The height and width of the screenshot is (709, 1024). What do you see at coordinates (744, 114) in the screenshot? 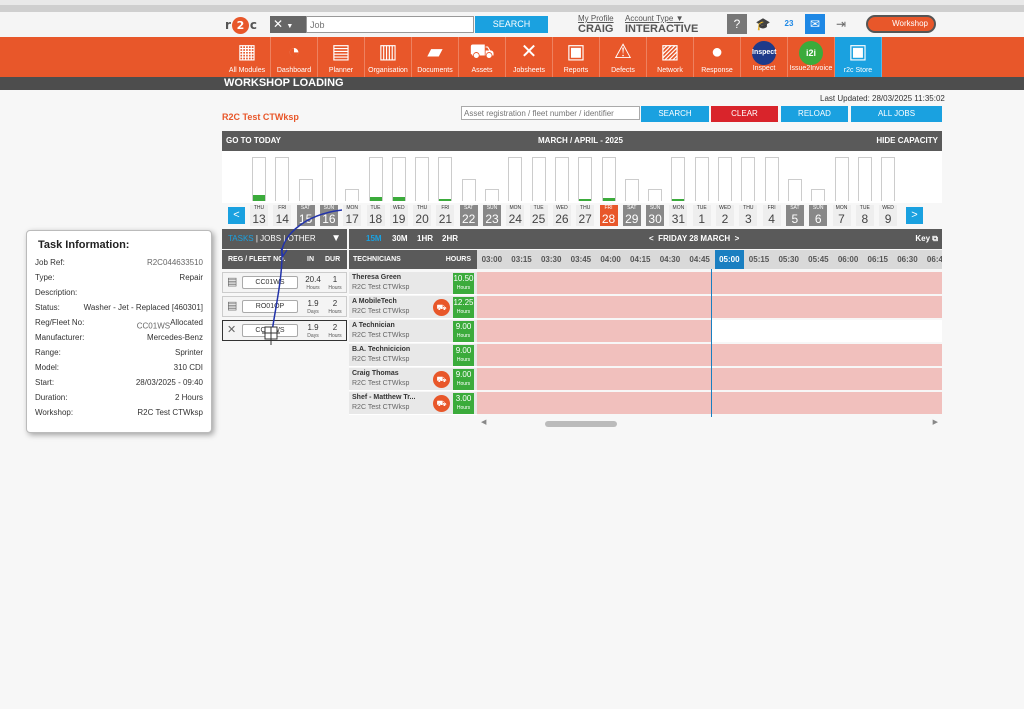
I see `clear-button: CLEAR` at bounding box center [744, 114].